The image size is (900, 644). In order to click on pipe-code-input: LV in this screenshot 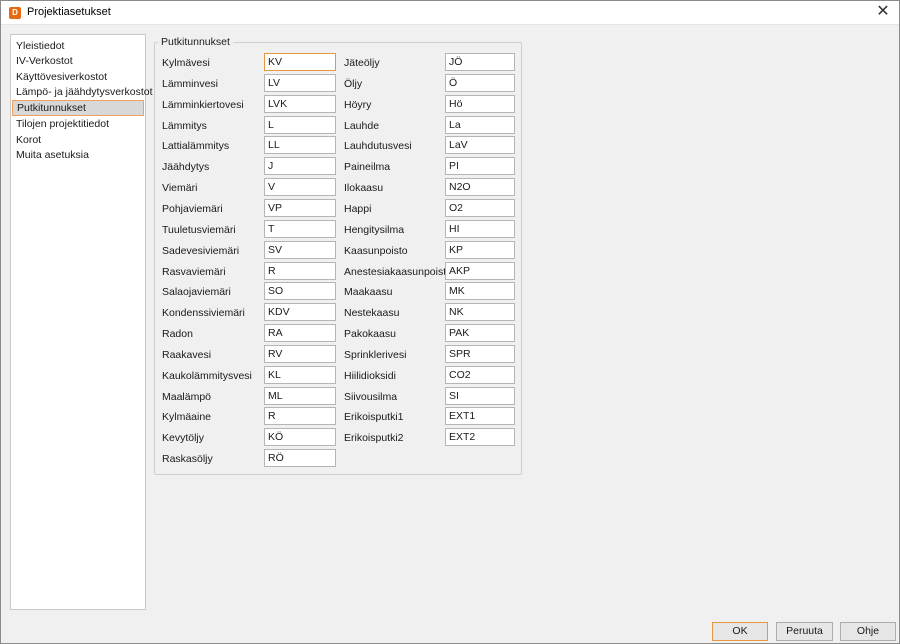, I will do `click(300, 82)`.